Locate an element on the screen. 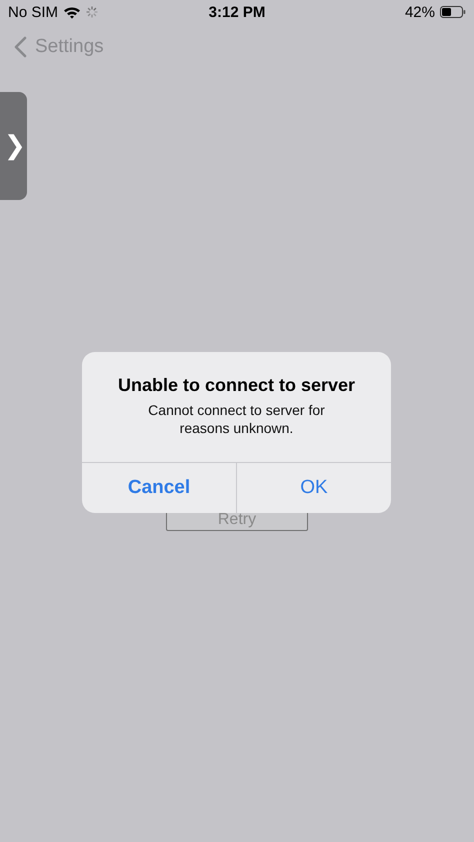 This screenshot has height=842, width=474. alert-title: Unable to connect to server is located at coordinates (237, 385).